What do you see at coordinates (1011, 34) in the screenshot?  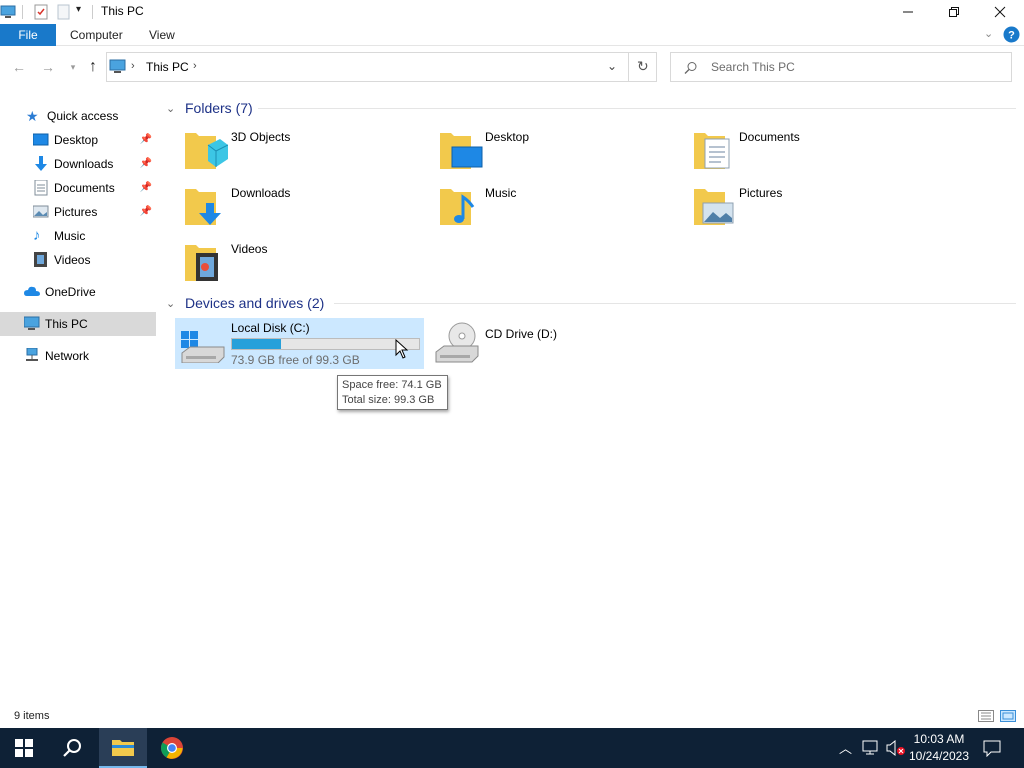 I see `help-icon: ?` at bounding box center [1011, 34].